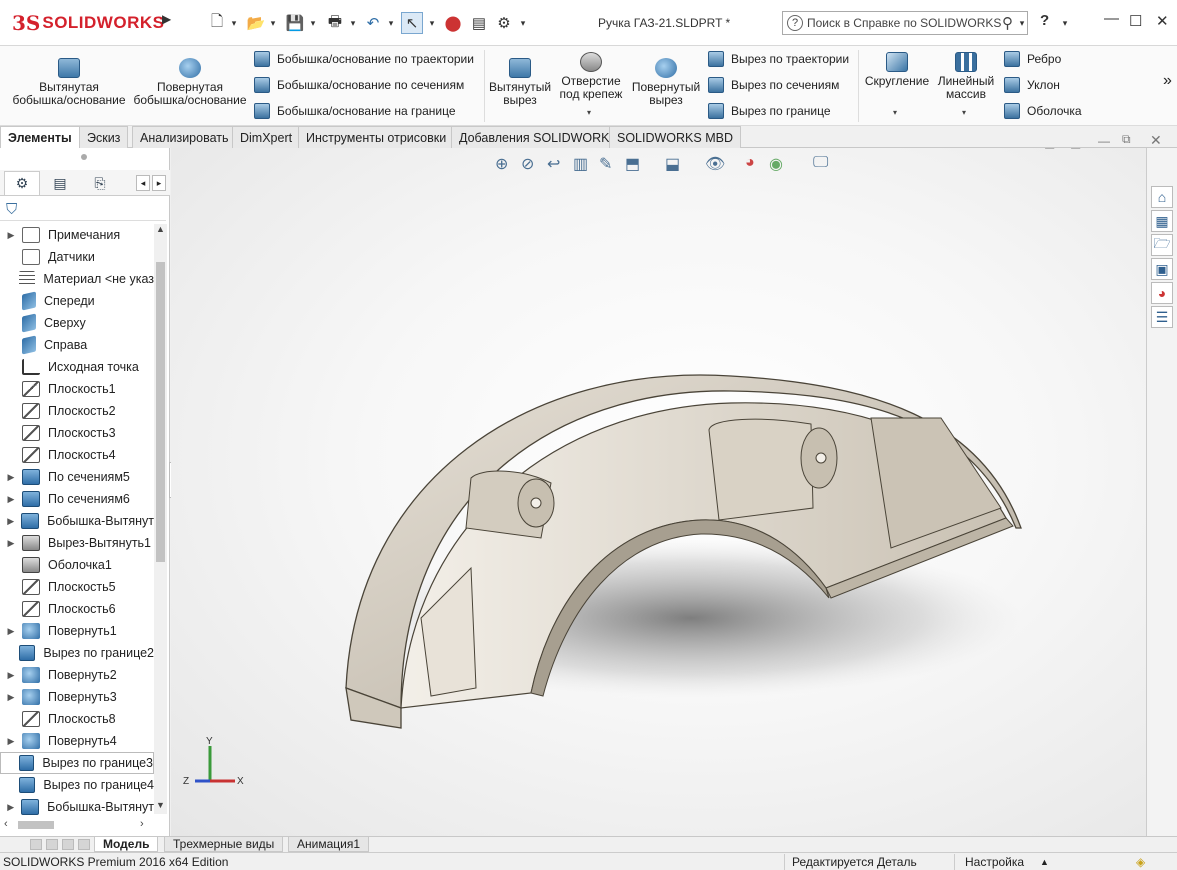  I want to click on rib-button: Ребро, so click(1032, 59).